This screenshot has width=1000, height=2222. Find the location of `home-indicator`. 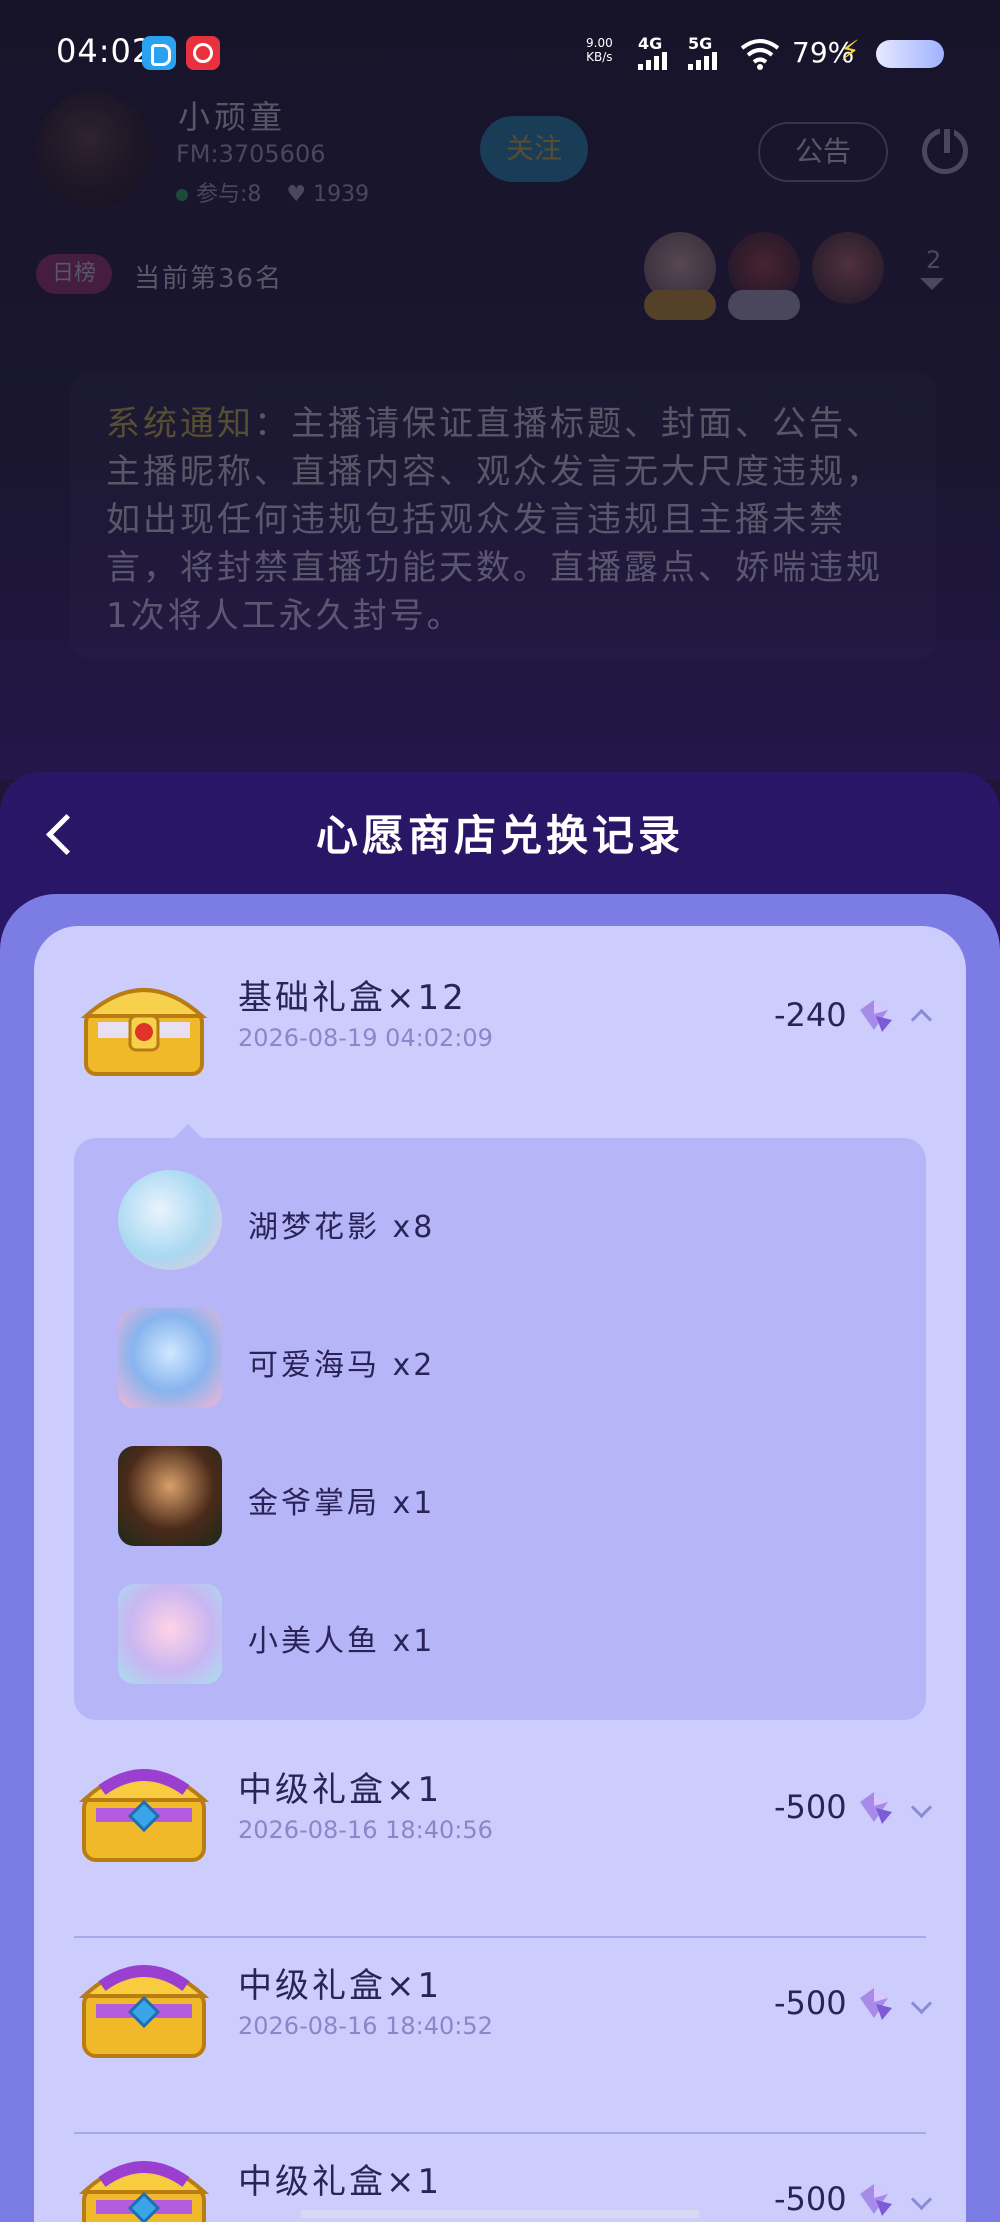

home-indicator is located at coordinates (500, 2214).